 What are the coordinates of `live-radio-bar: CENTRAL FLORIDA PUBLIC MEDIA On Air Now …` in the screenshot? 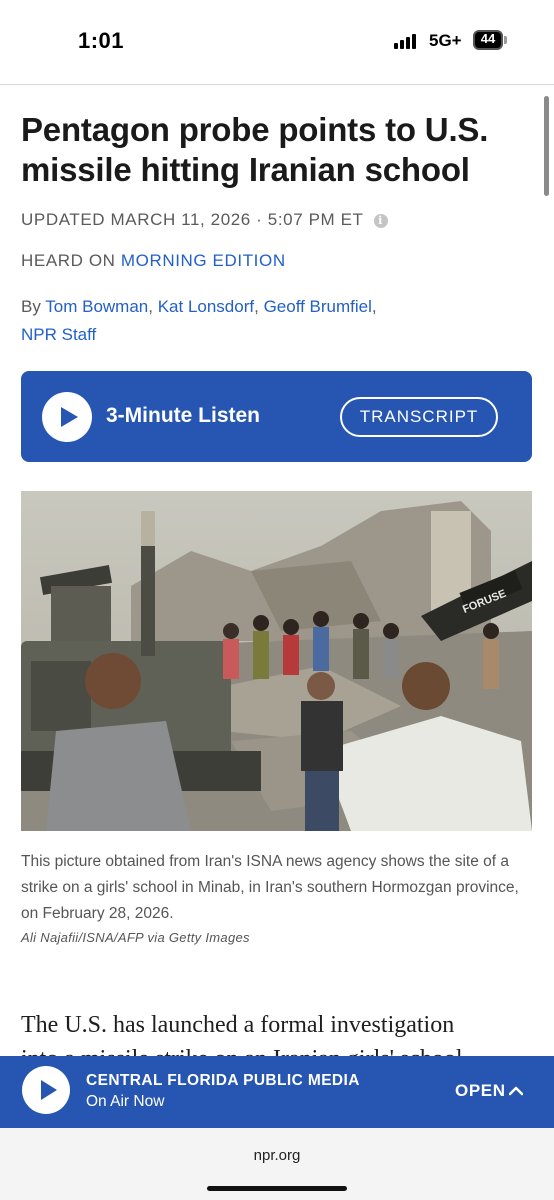 It's located at (277, 1092).